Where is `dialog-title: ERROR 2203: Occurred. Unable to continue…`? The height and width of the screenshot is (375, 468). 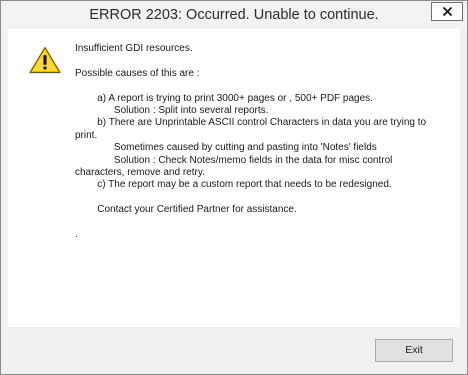
dialog-title: ERROR 2203: Occurred. Unable to continue… is located at coordinates (234, 15).